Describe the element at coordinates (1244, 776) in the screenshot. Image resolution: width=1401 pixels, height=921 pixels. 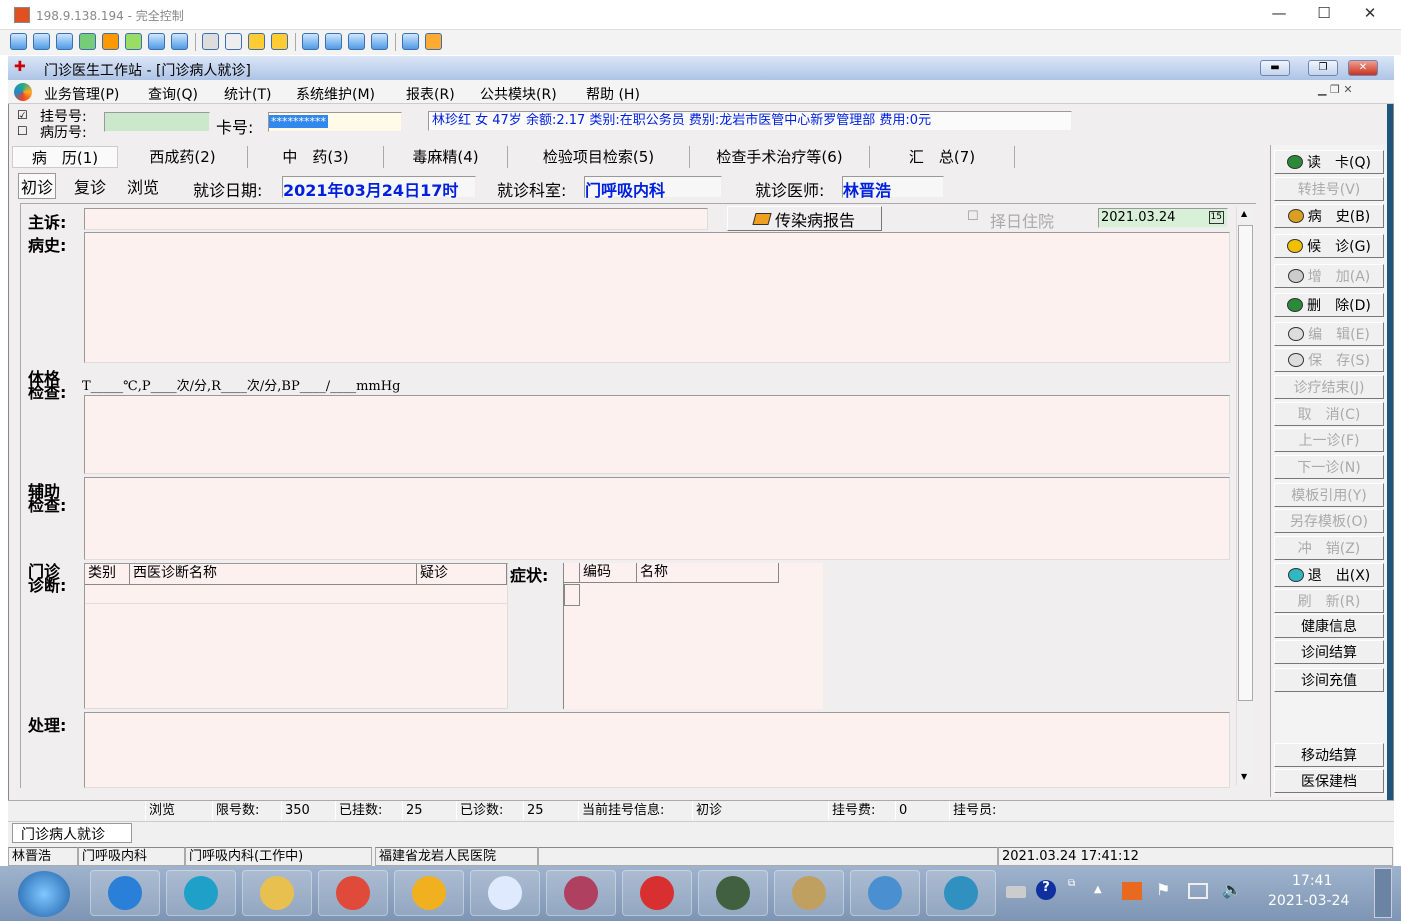
I see `scroll-down-icon: ▼` at that location.